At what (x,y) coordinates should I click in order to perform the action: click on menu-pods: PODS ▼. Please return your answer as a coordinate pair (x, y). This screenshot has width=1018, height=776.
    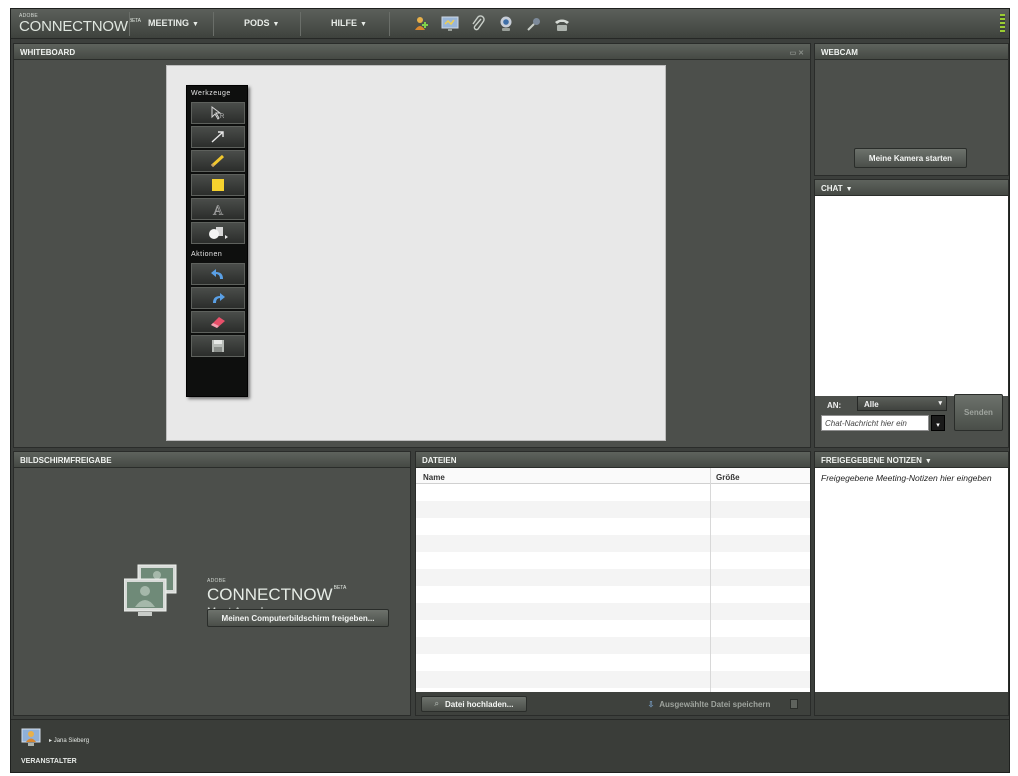
    Looking at the image, I should click on (261, 23).